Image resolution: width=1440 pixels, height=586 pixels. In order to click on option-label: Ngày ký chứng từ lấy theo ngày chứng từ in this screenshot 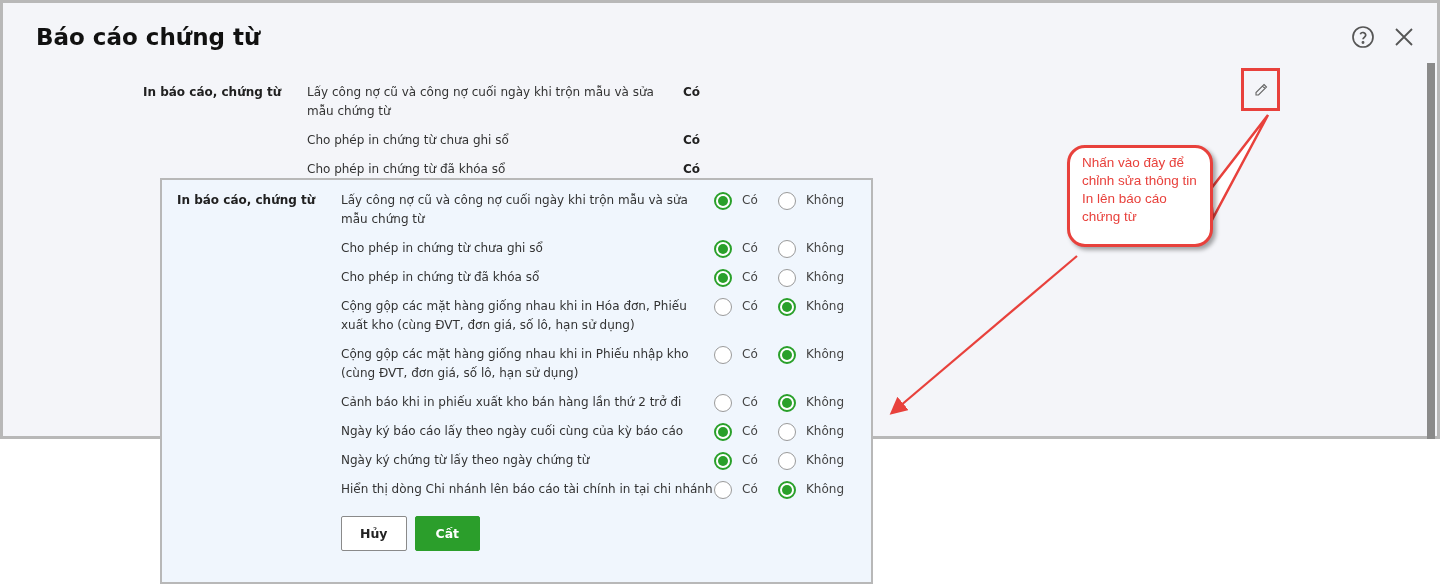, I will do `click(466, 460)`.